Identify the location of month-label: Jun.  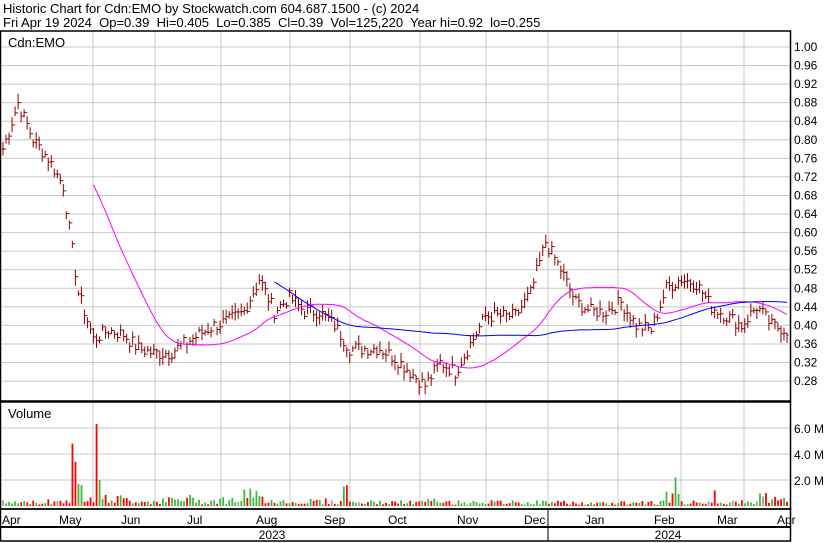
(130, 520).